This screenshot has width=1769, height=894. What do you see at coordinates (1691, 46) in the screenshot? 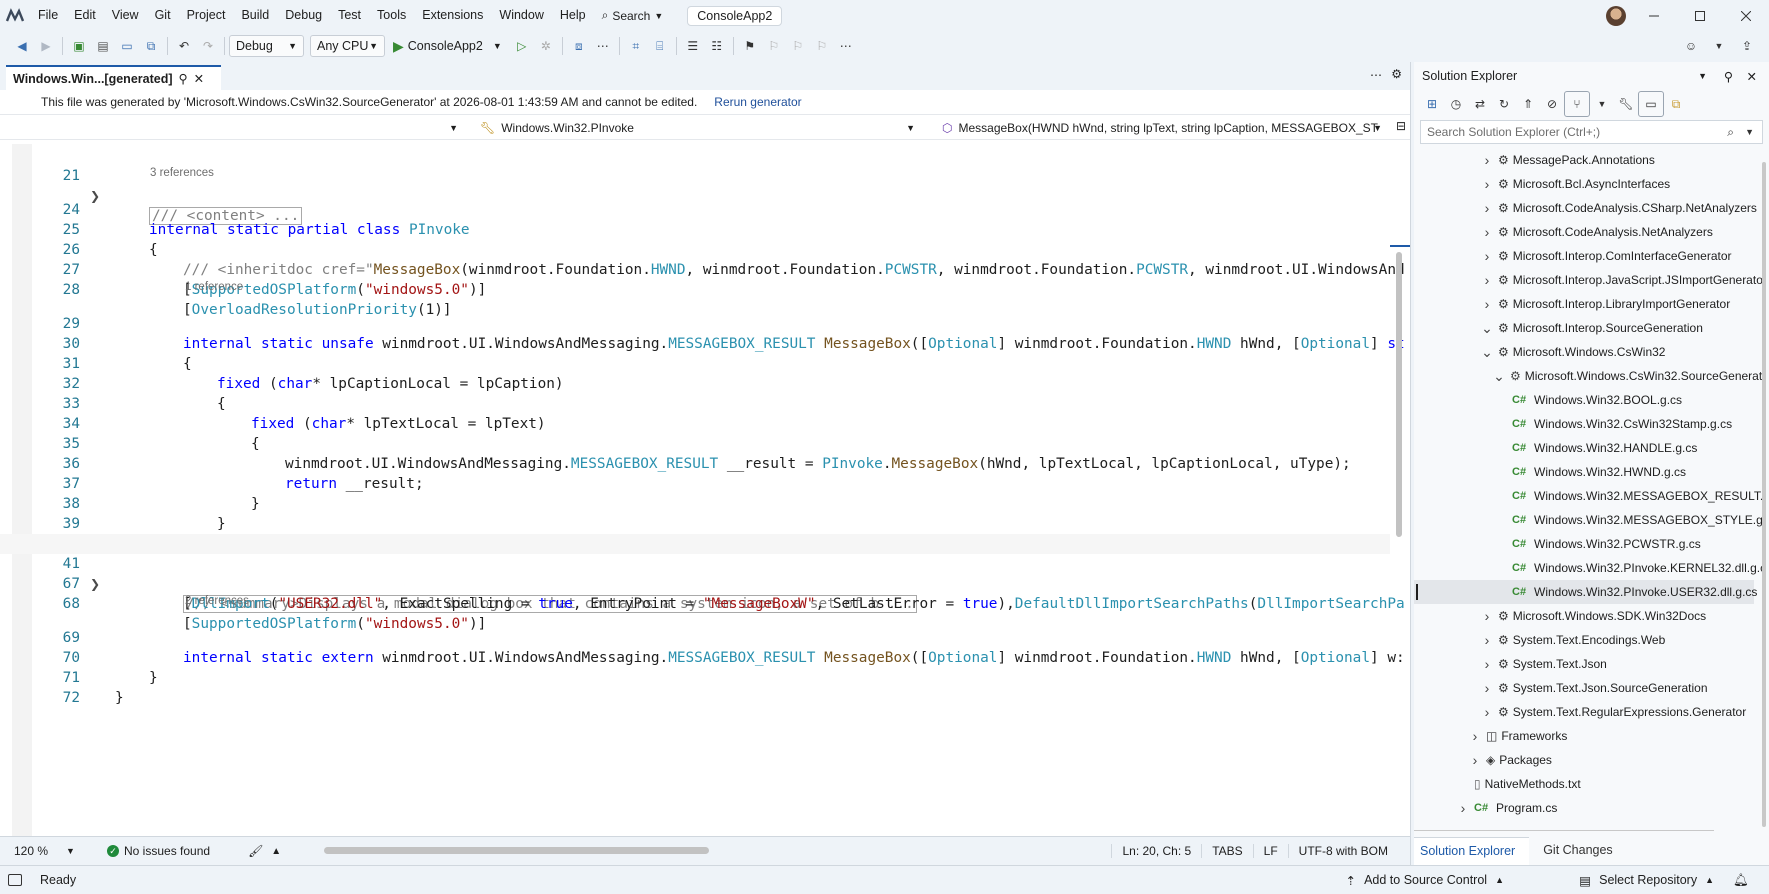
I see `copilot-icon: ☺` at bounding box center [1691, 46].